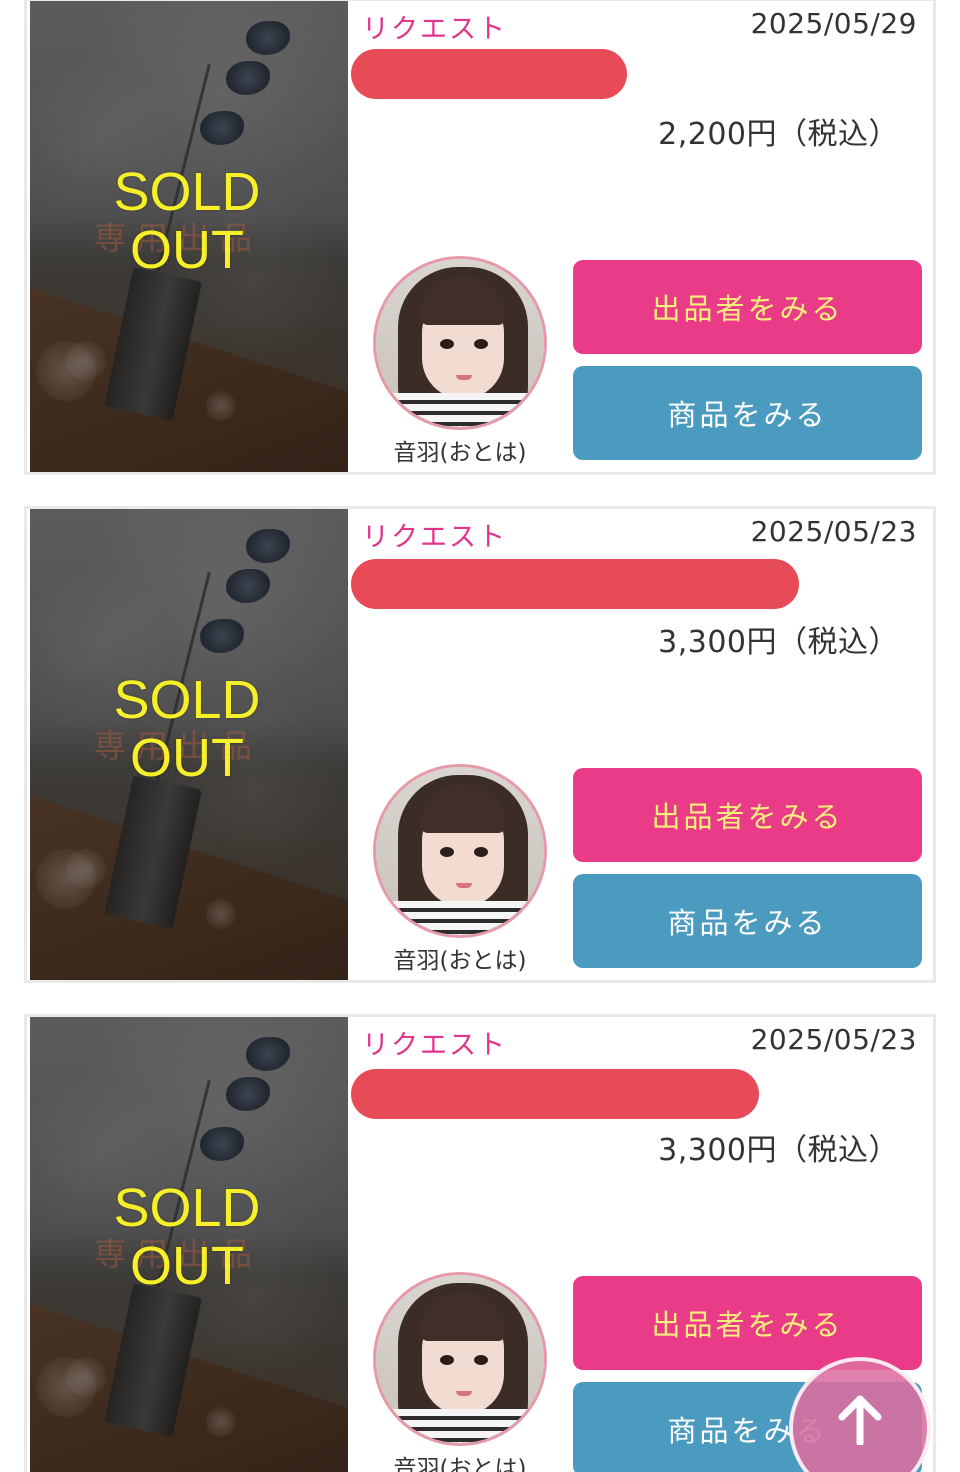 The height and width of the screenshot is (1472, 960). I want to click on arrow-up-icon, so click(860, 1420).